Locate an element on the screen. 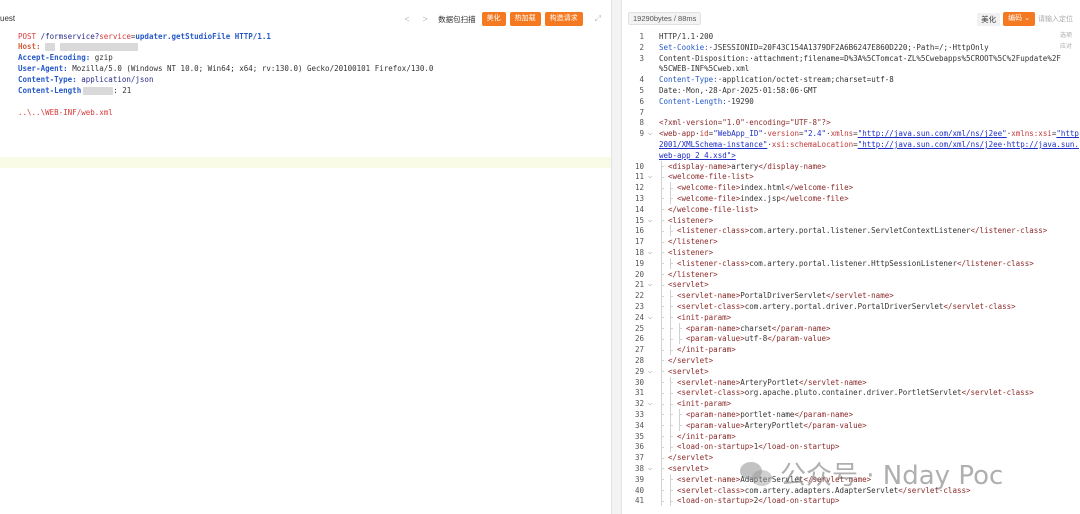 The image size is (1080, 514). current-line-gutter is located at coordinates (9, 162).